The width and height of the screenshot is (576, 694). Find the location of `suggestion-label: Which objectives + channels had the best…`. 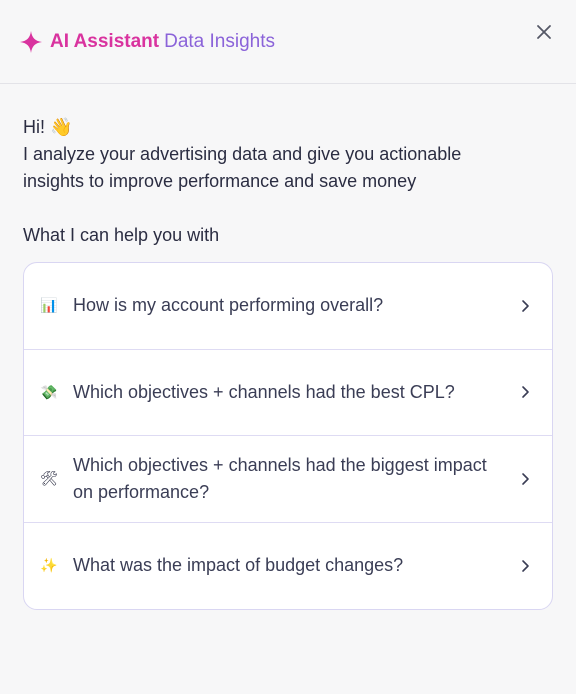

suggestion-label: Which objectives + channels had the best… is located at coordinates (264, 391).